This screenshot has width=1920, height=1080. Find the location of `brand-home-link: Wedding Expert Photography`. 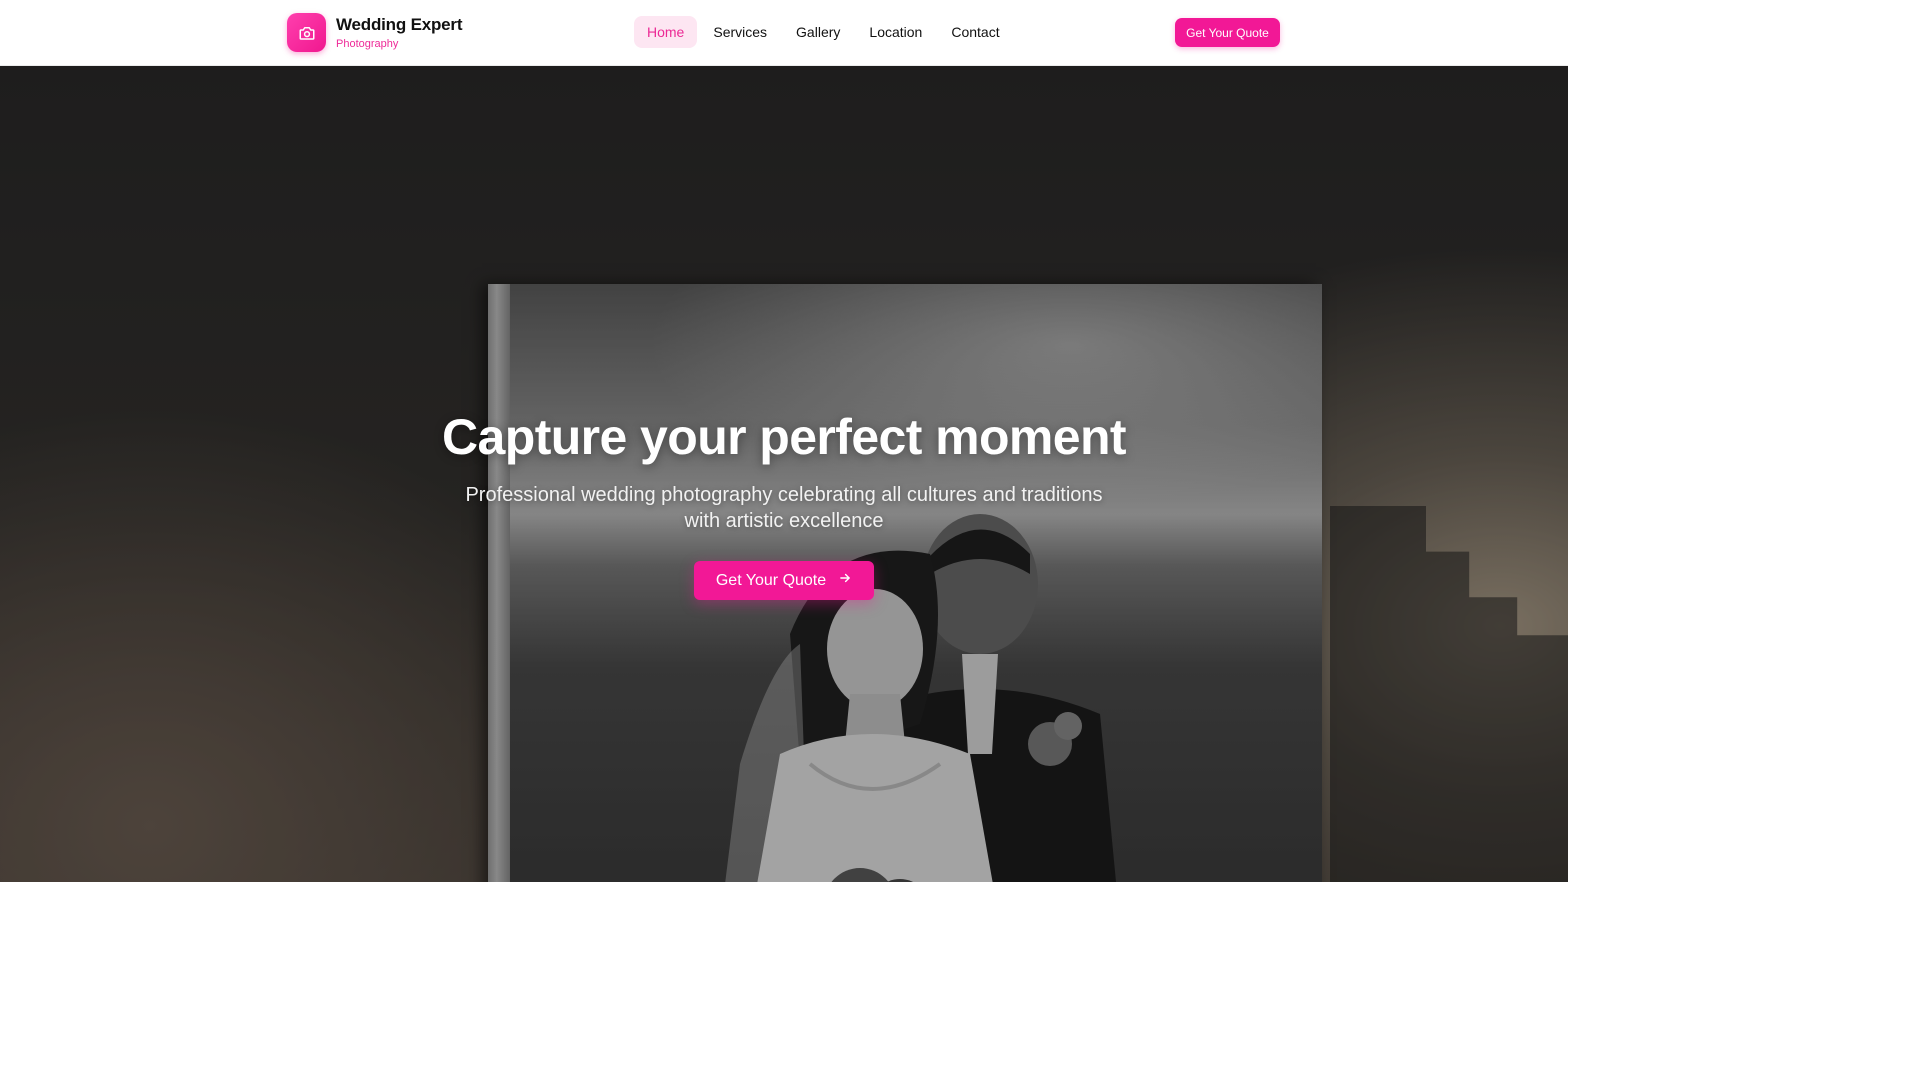

brand-home-link: Wedding Expert Photography is located at coordinates (374, 32).